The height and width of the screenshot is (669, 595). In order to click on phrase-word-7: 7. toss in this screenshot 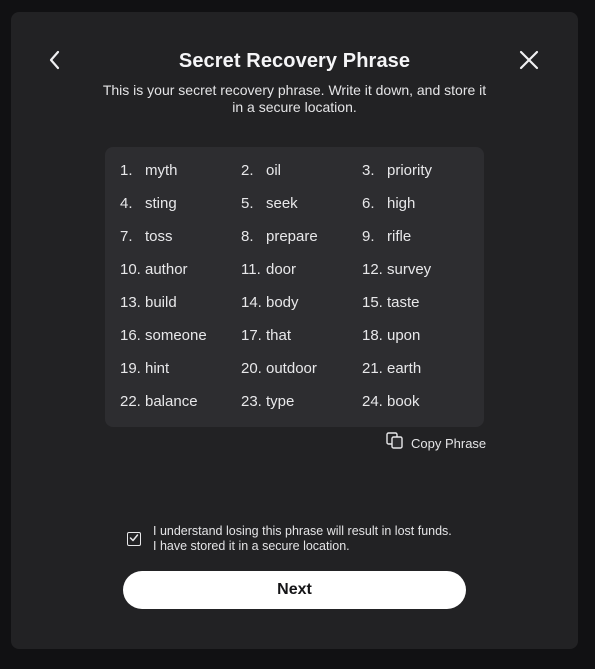, I will do `click(146, 237)`.